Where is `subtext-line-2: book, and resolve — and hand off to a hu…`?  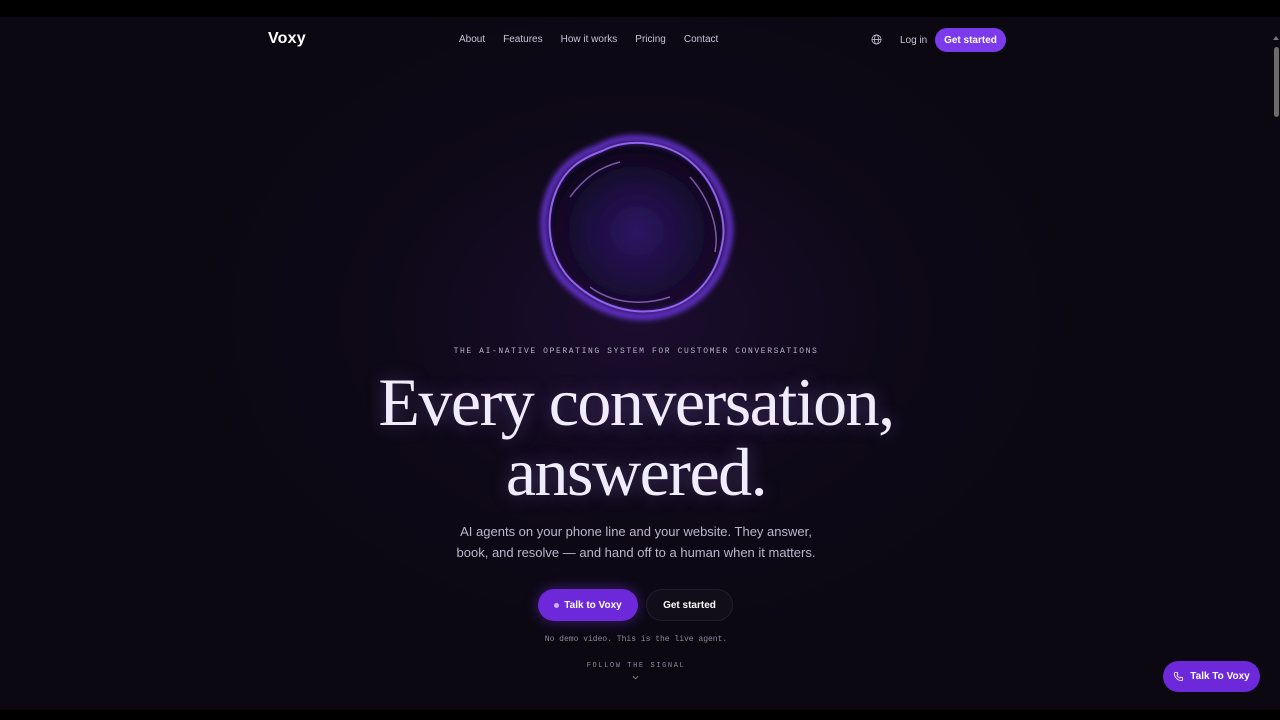 subtext-line-2: book, and resolve — and hand off to a hu… is located at coordinates (636, 552).